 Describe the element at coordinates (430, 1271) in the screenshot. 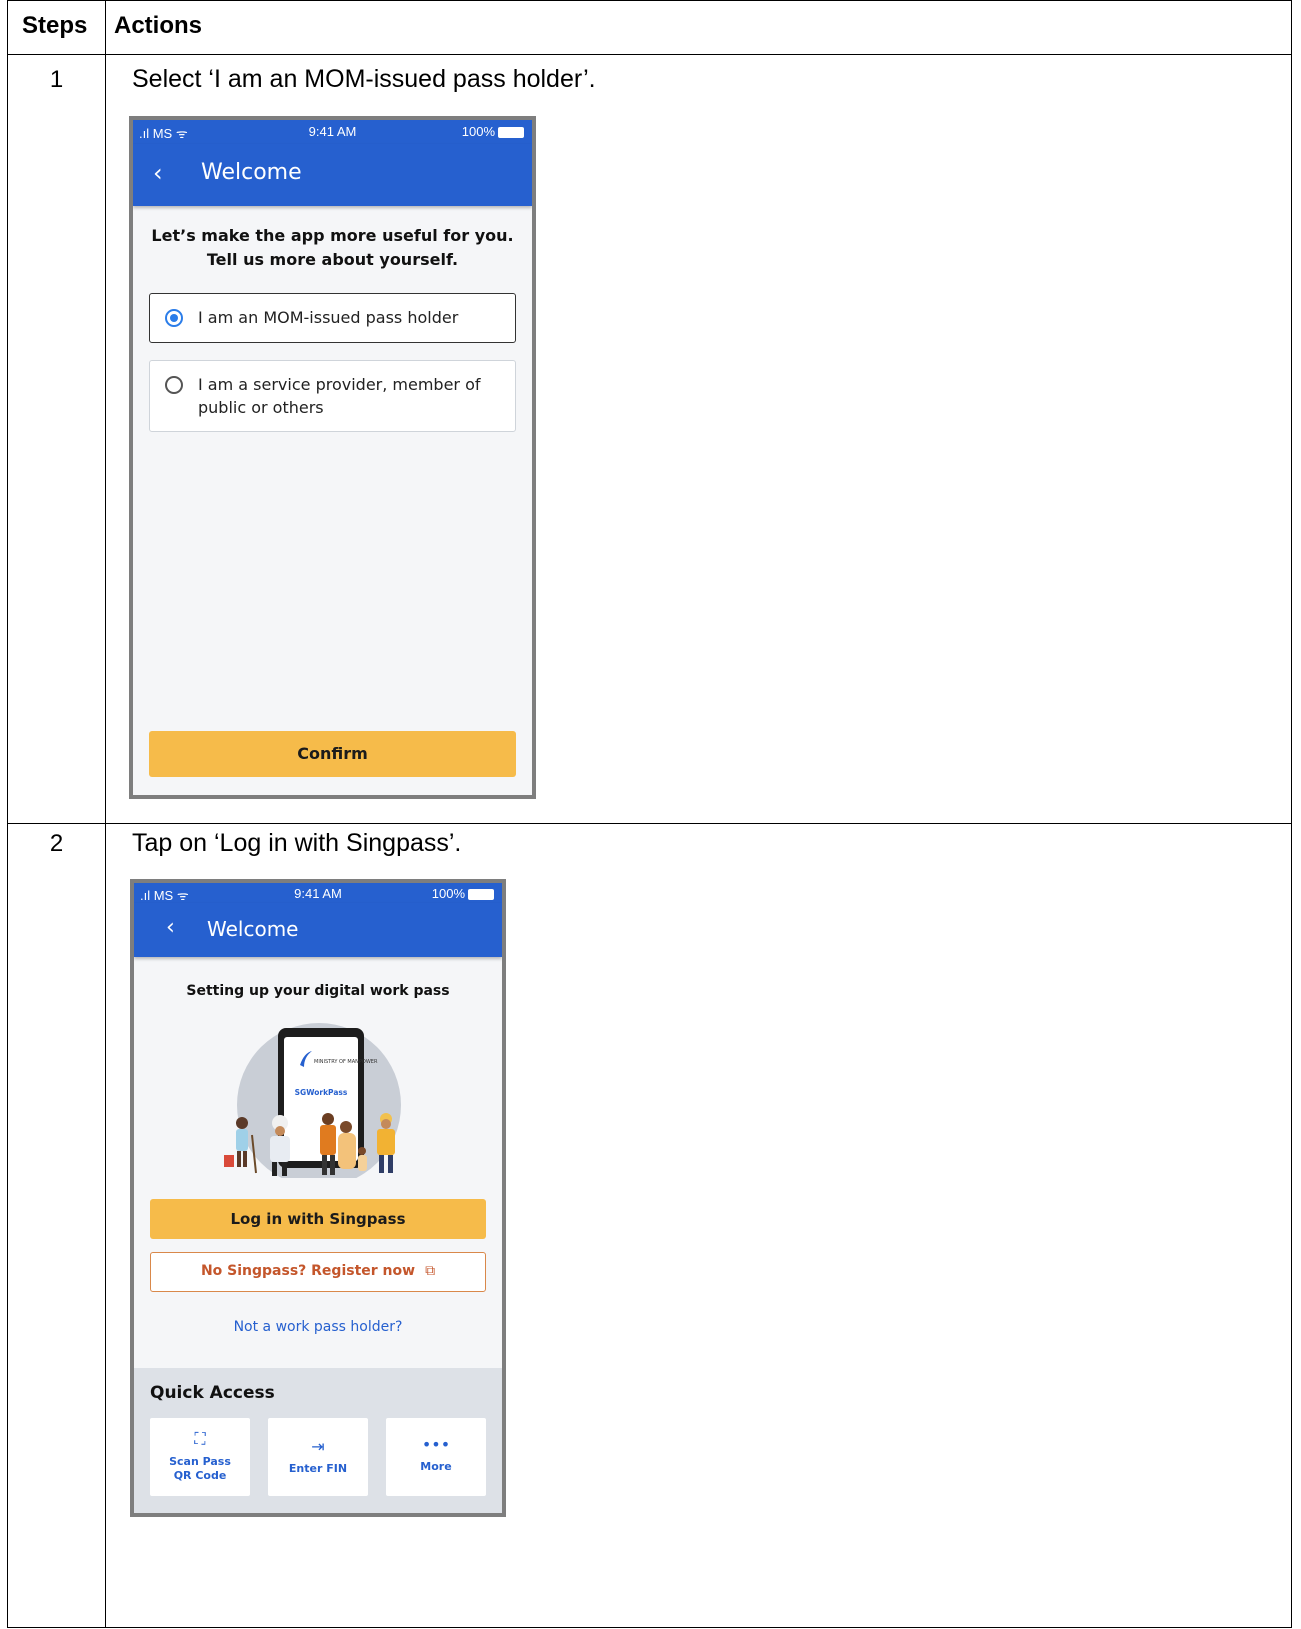

I see `external-link-icon: ⧉` at that location.